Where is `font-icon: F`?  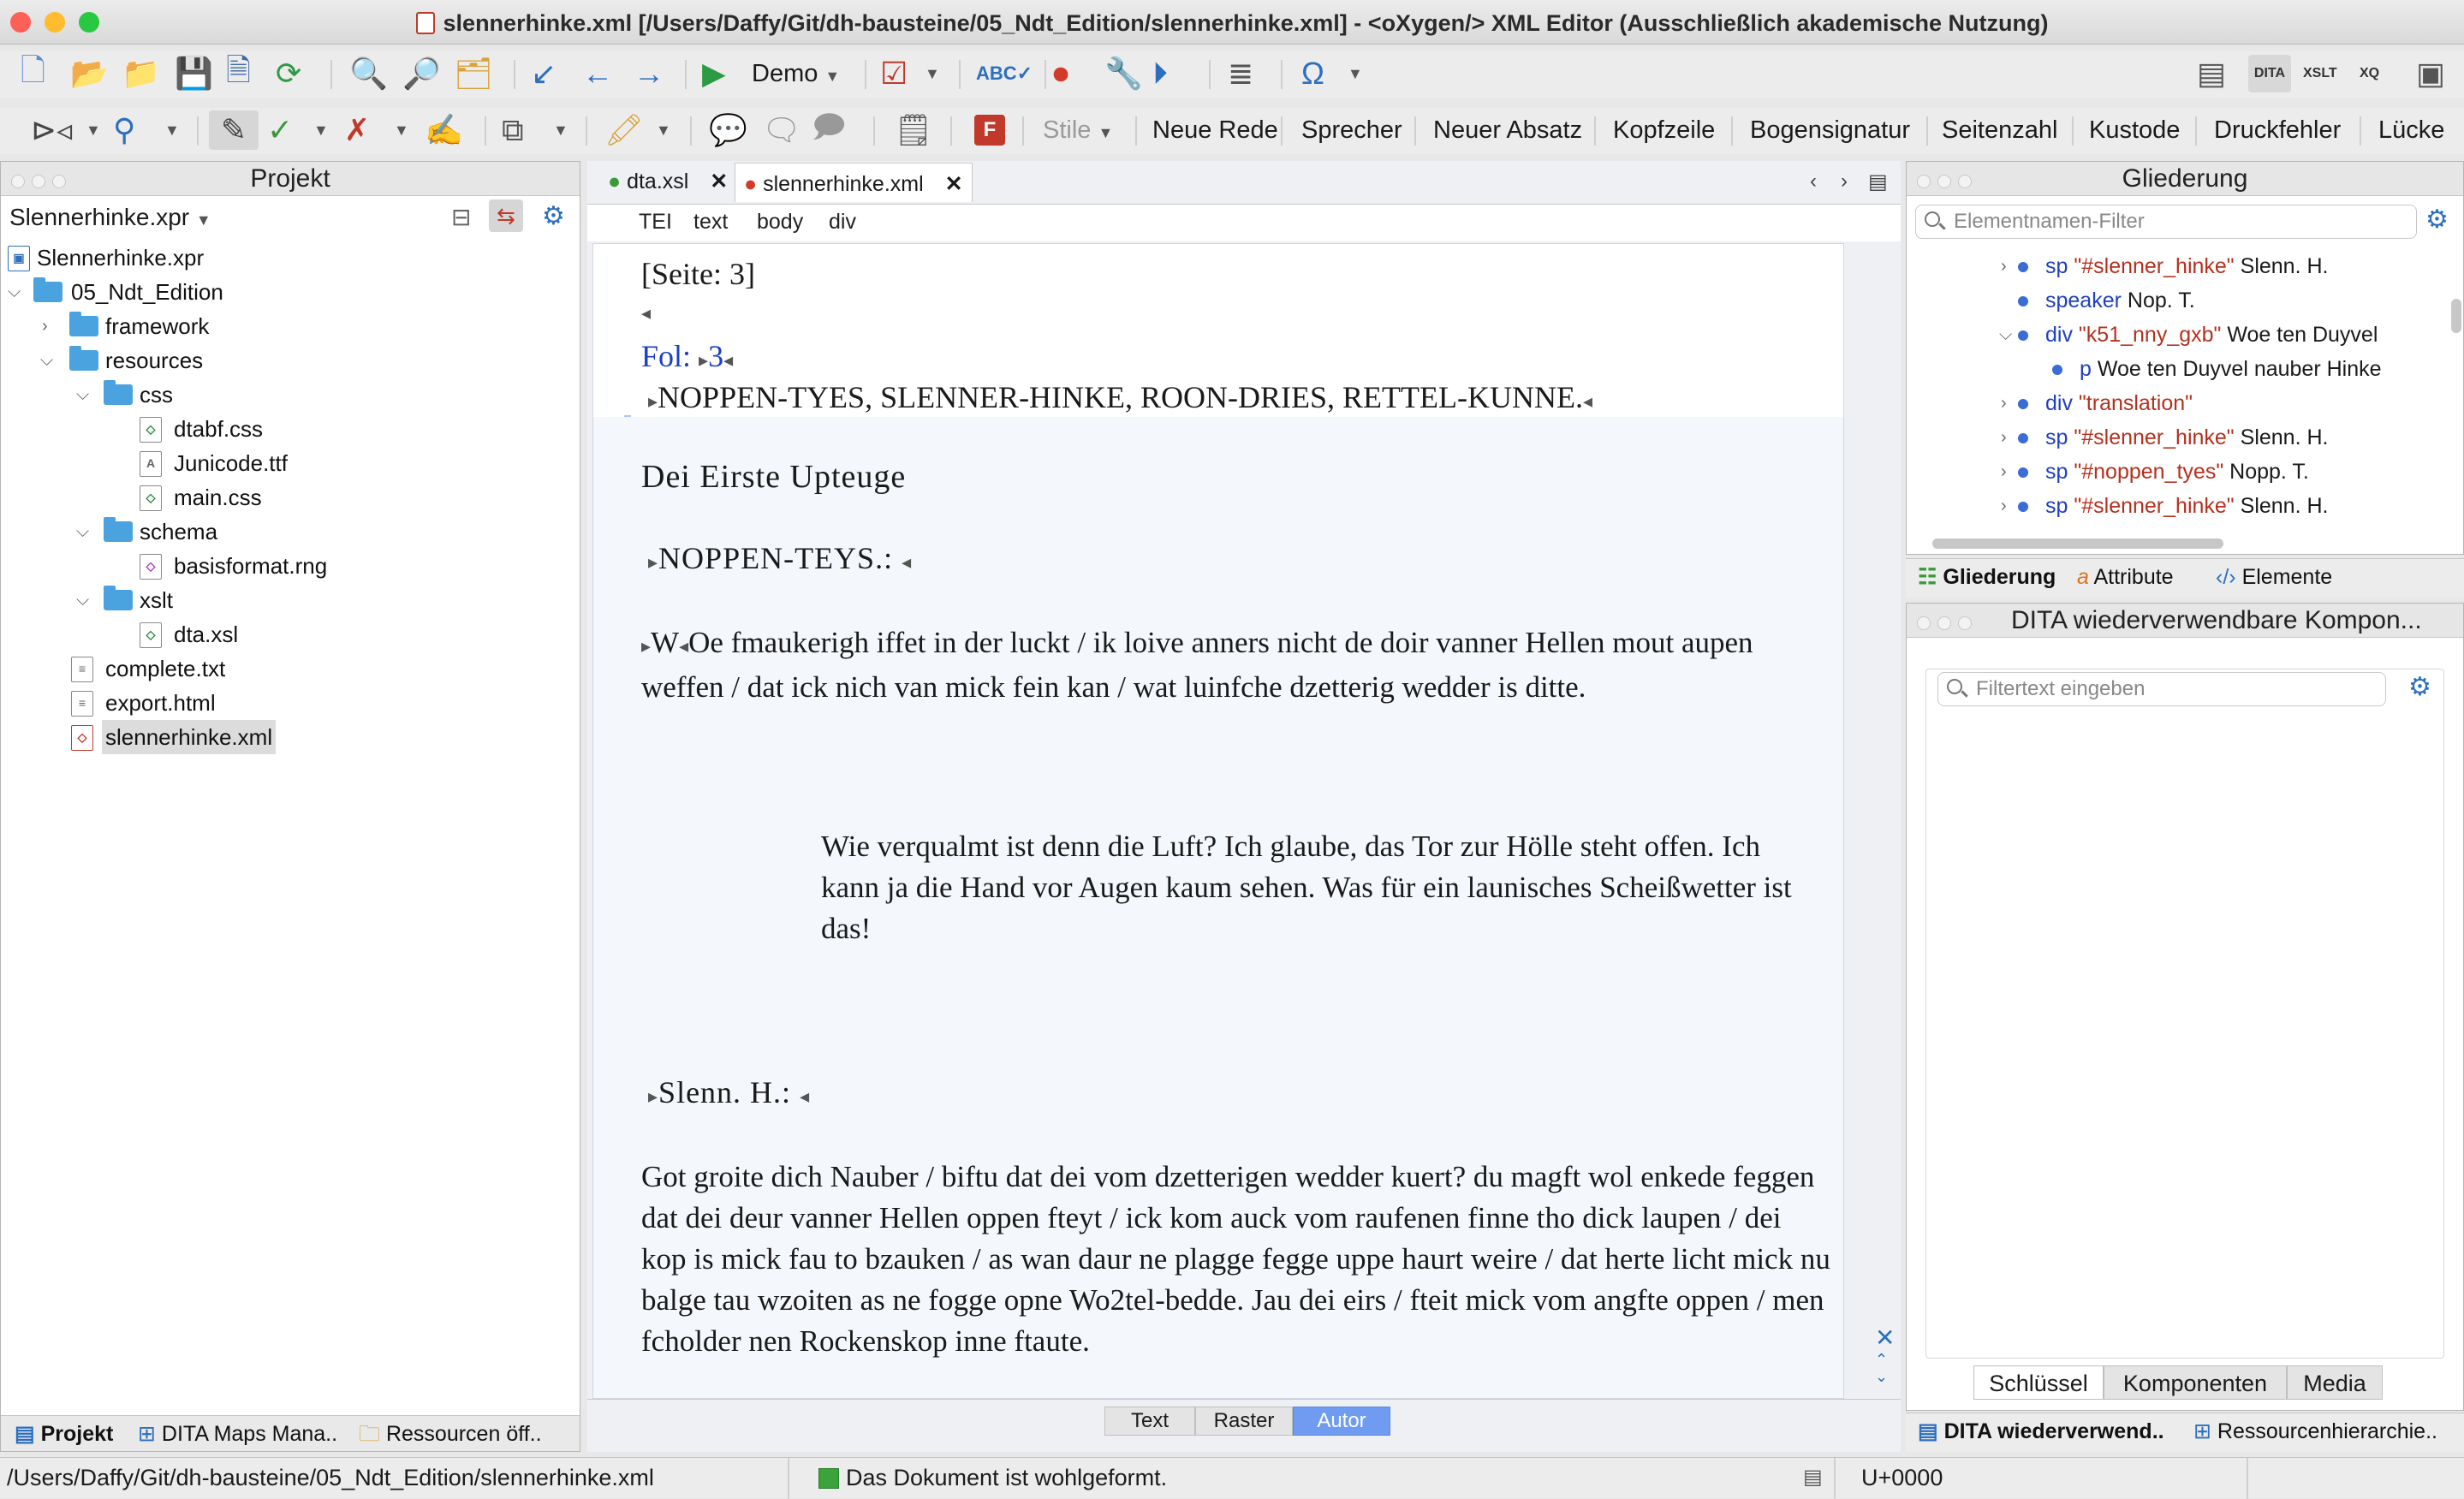 font-icon: F is located at coordinates (990, 130).